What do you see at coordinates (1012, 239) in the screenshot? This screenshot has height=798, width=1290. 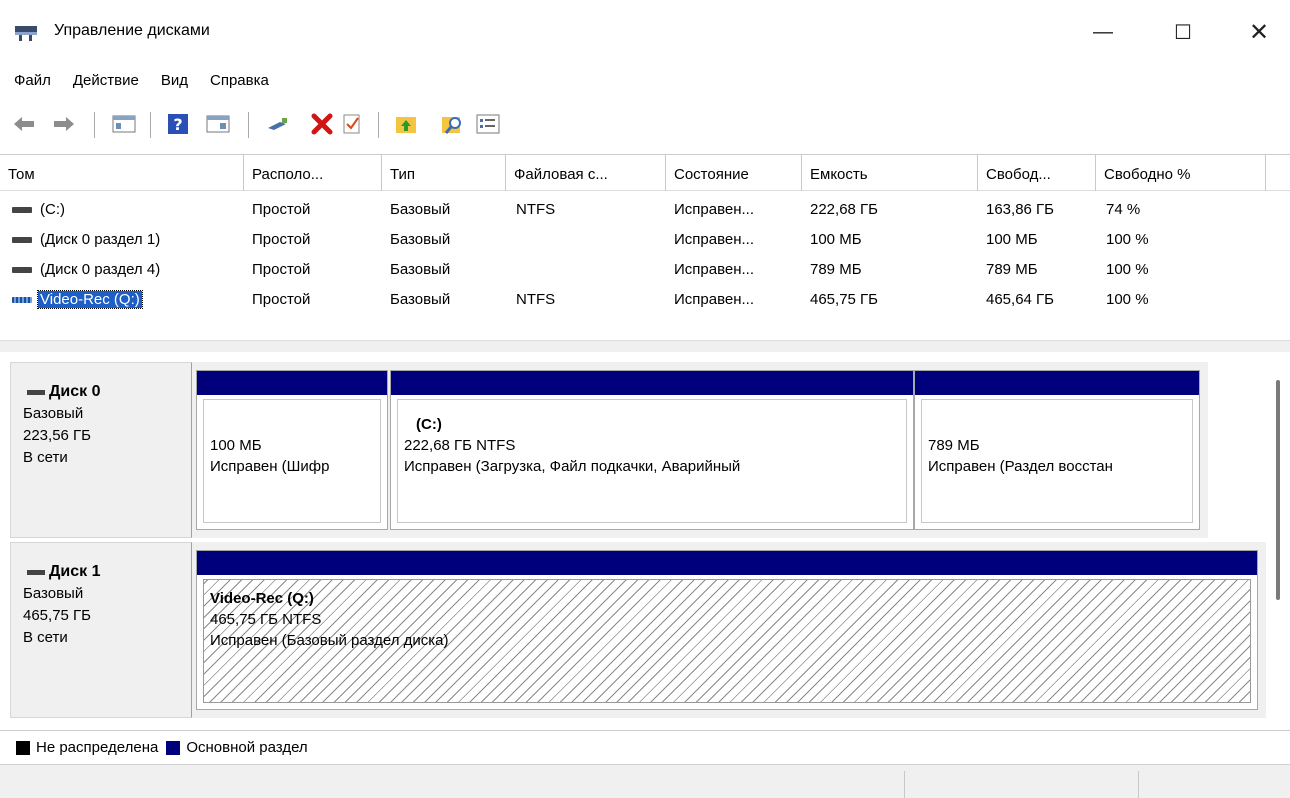 I see `volume-free: 100 МБ` at bounding box center [1012, 239].